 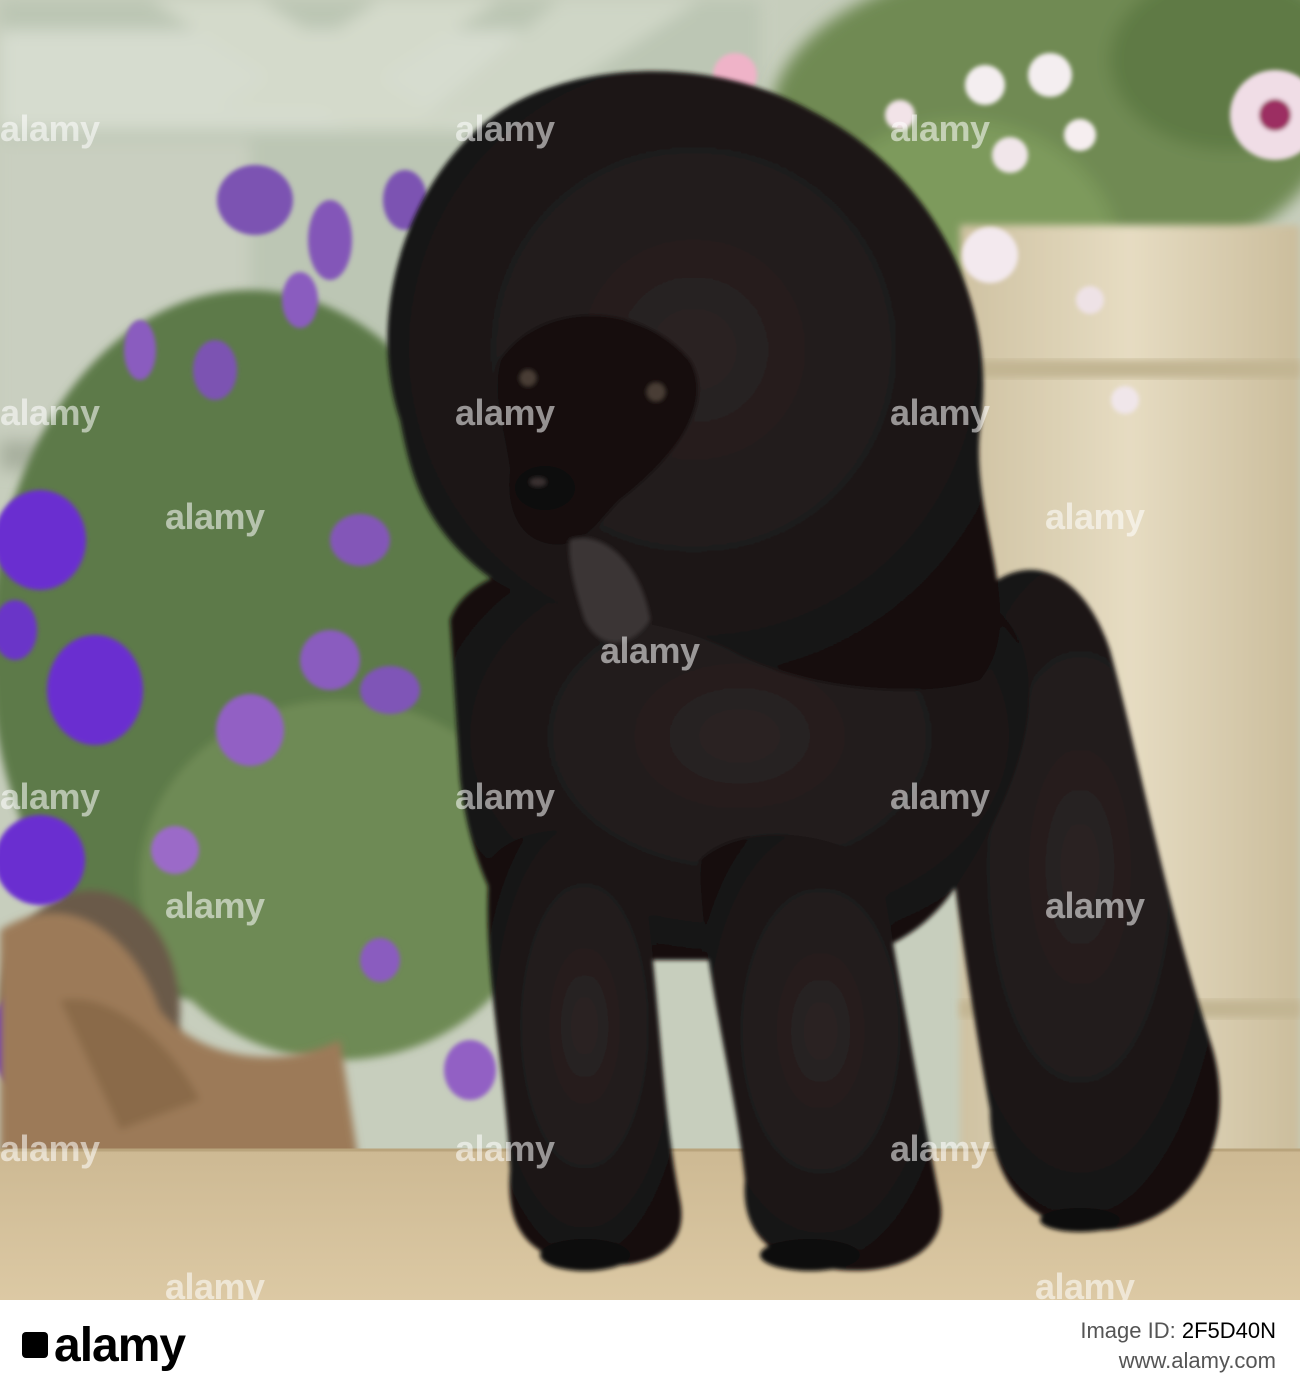 I want to click on image-id-label: Image ID:, so click(x=1128, y=1330).